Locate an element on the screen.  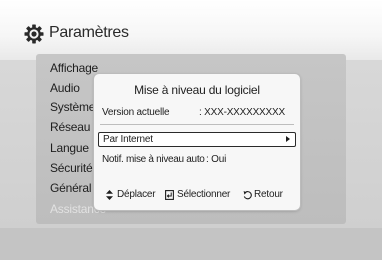
arrow-right-icon is located at coordinates (288, 139).